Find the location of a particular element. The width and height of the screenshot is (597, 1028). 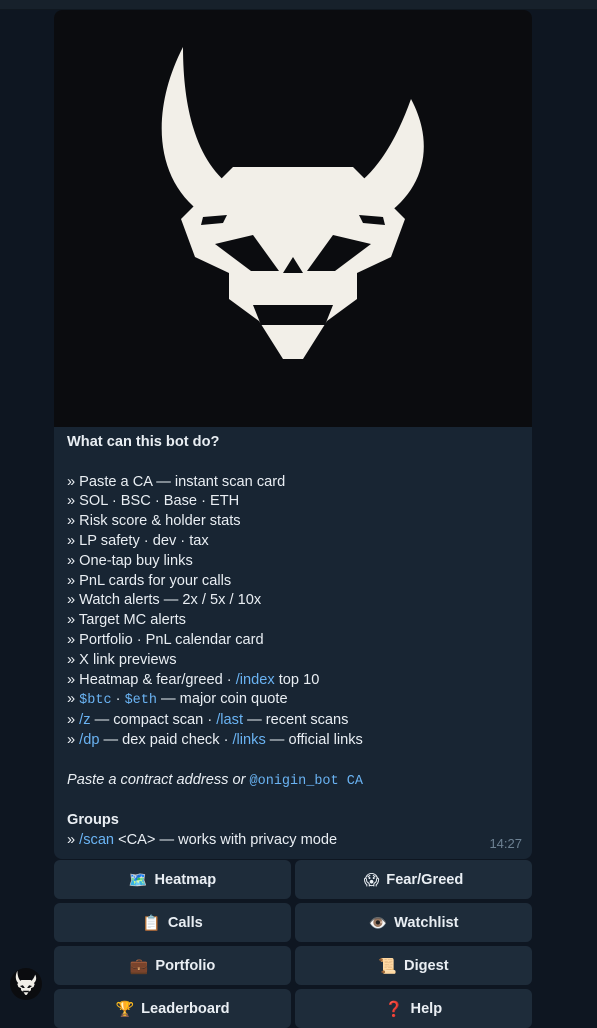

briefcase-icon: 💼 is located at coordinates (139, 966).